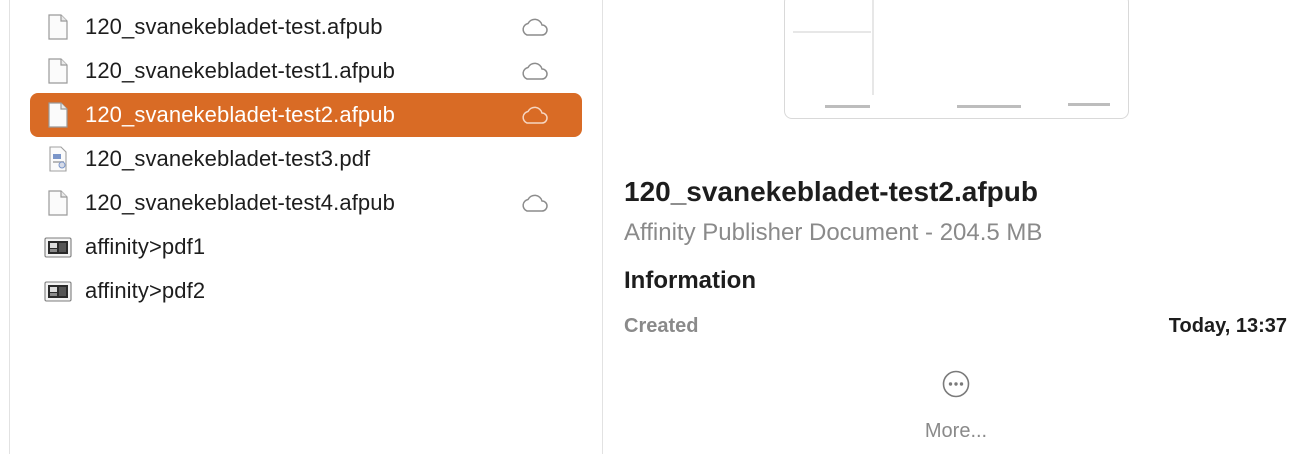 Image resolution: width=1304 pixels, height=454 pixels. I want to click on sidebar-edge, so click(9, 227).